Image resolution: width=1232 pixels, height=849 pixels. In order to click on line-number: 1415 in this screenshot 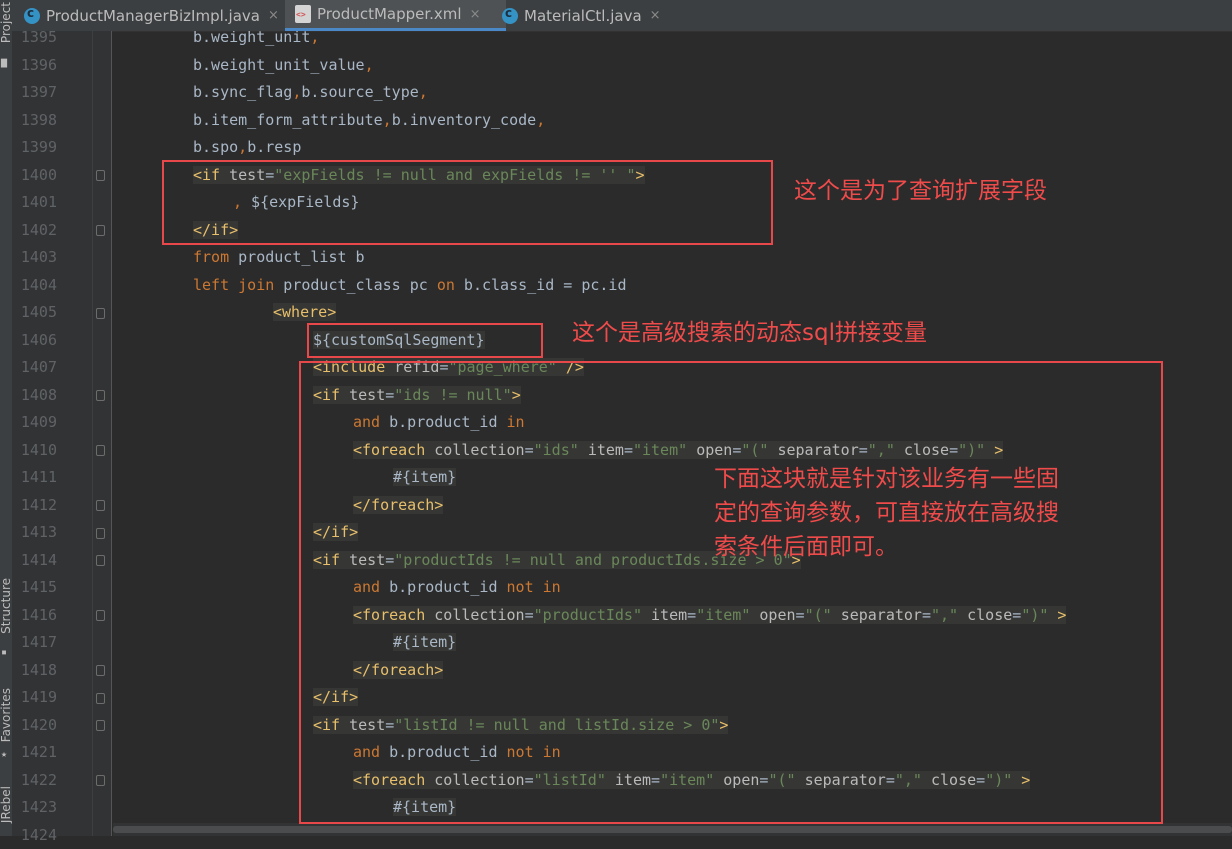, I will do `click(34, 588)`.